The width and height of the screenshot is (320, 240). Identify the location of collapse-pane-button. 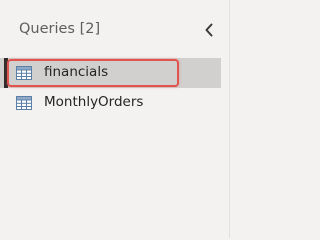
(209, 30).